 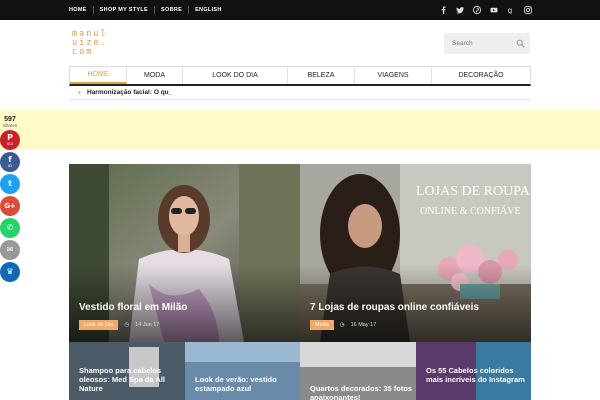 What do you see at coordinates (479, 43) in the screenshot?
I see `search-input` at bounding box center [479, 43].